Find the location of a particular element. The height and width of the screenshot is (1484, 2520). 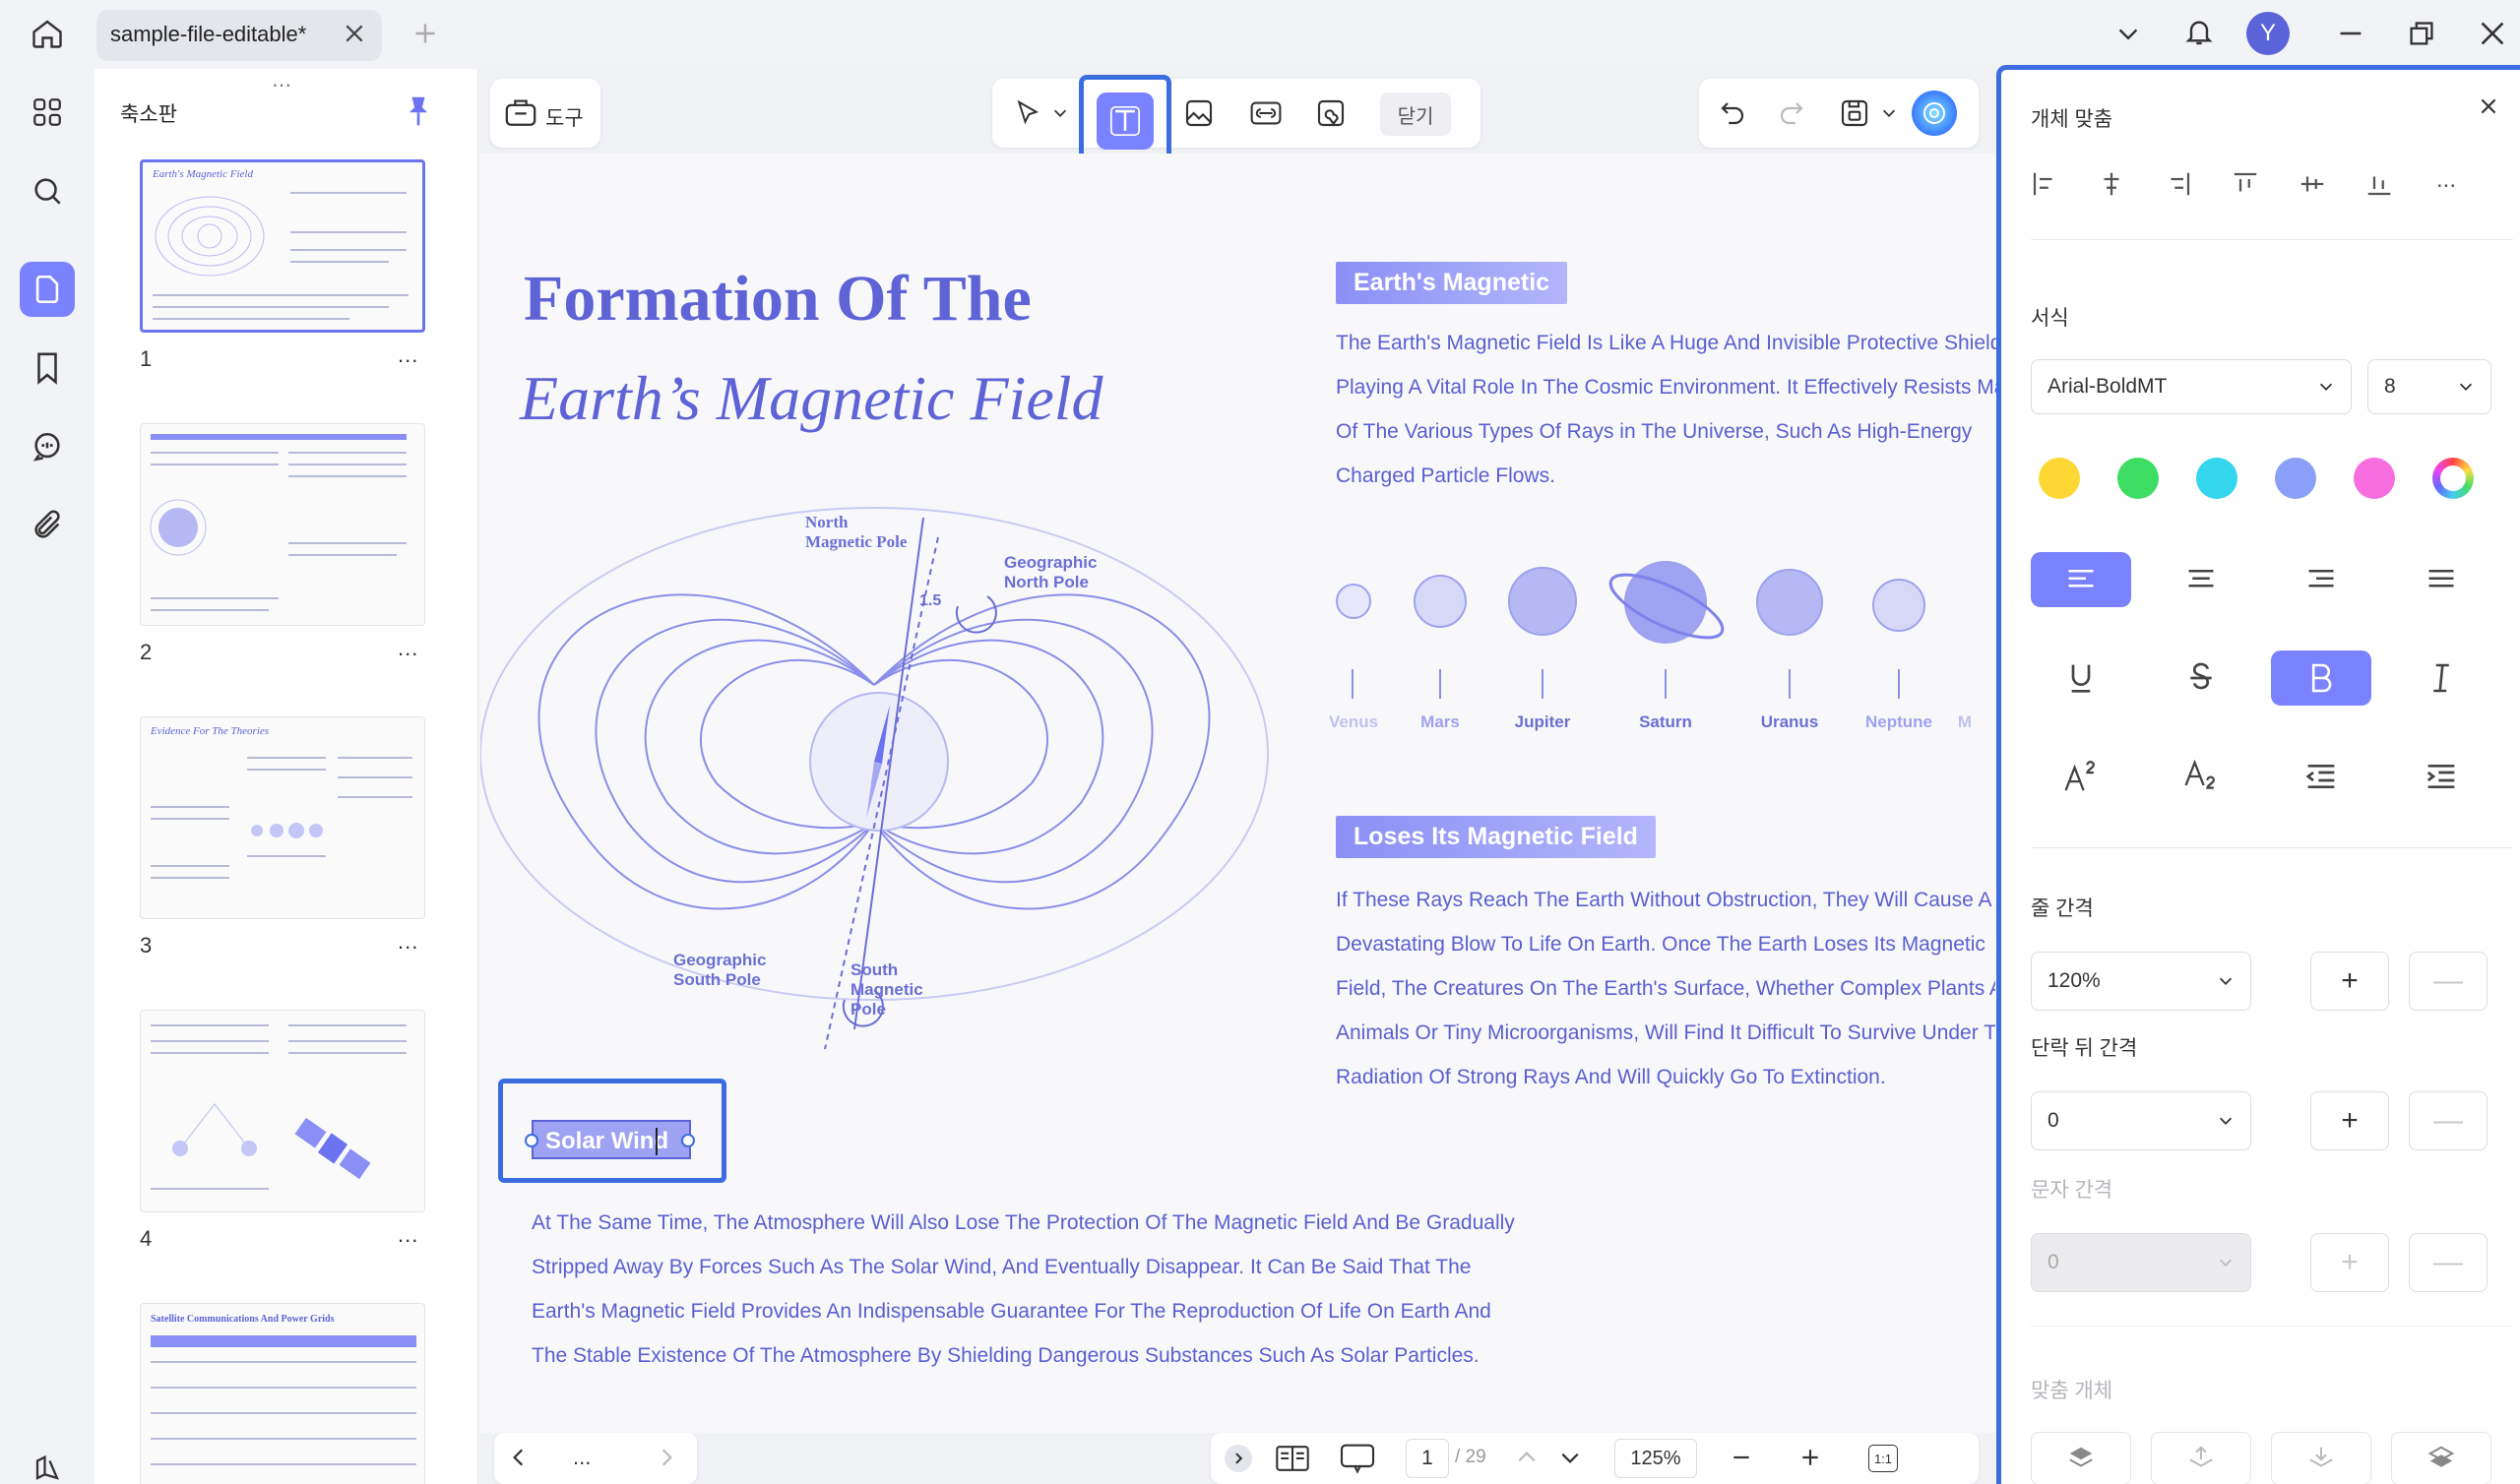

page-thumbnail-3: Evidence For The Theories is located at coordinates (282, 818).